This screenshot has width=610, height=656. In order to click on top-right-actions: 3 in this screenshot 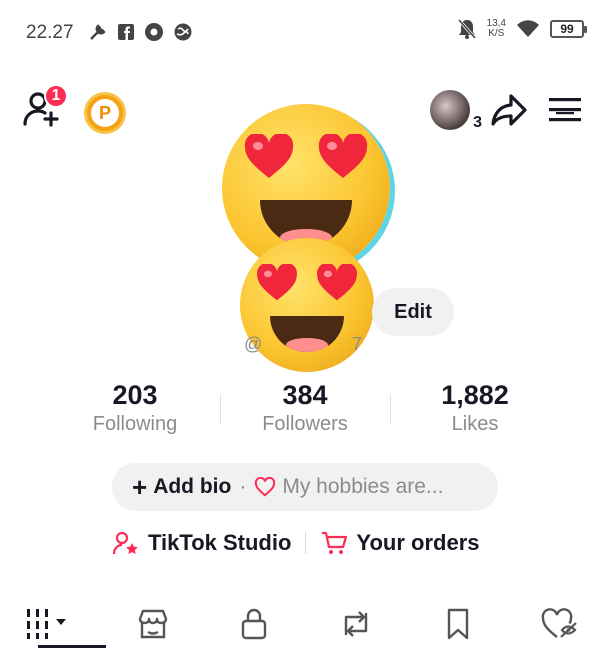, I will do `click(506, 110)`.